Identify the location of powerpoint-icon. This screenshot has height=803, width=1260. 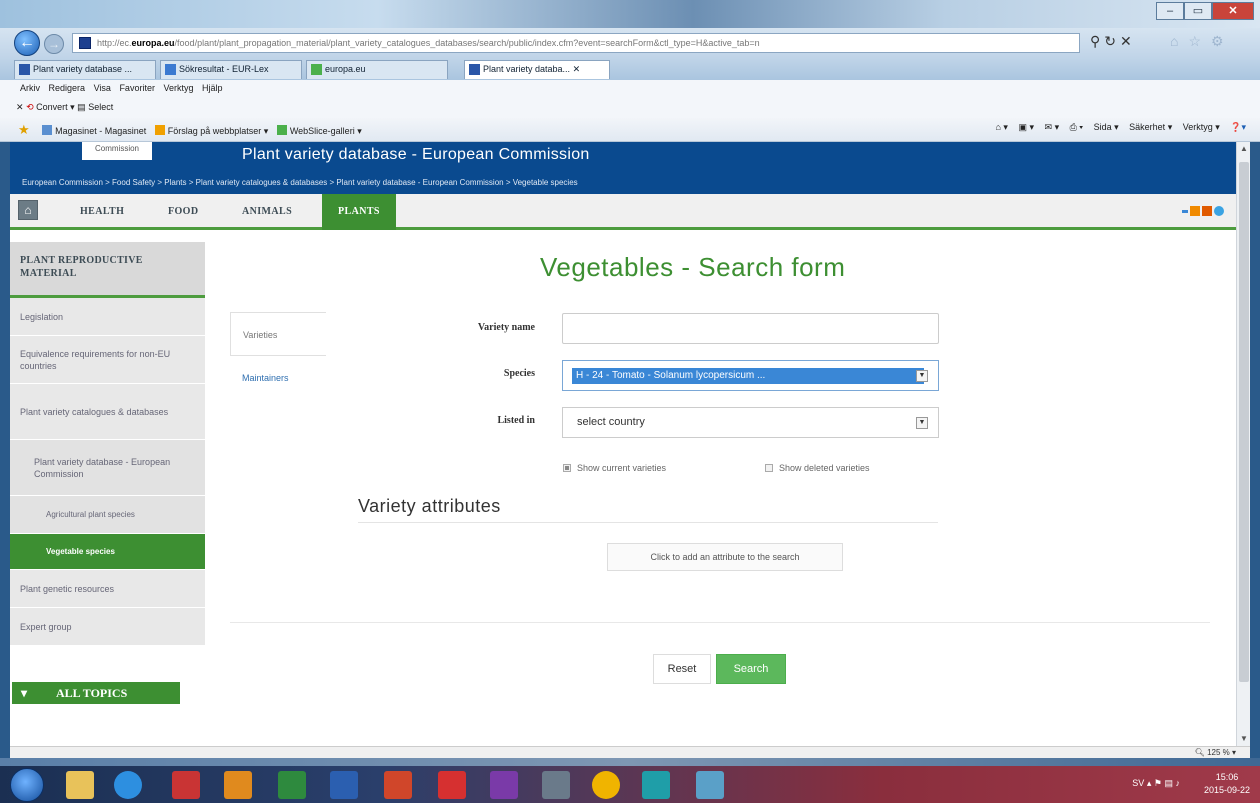
(398, 785).